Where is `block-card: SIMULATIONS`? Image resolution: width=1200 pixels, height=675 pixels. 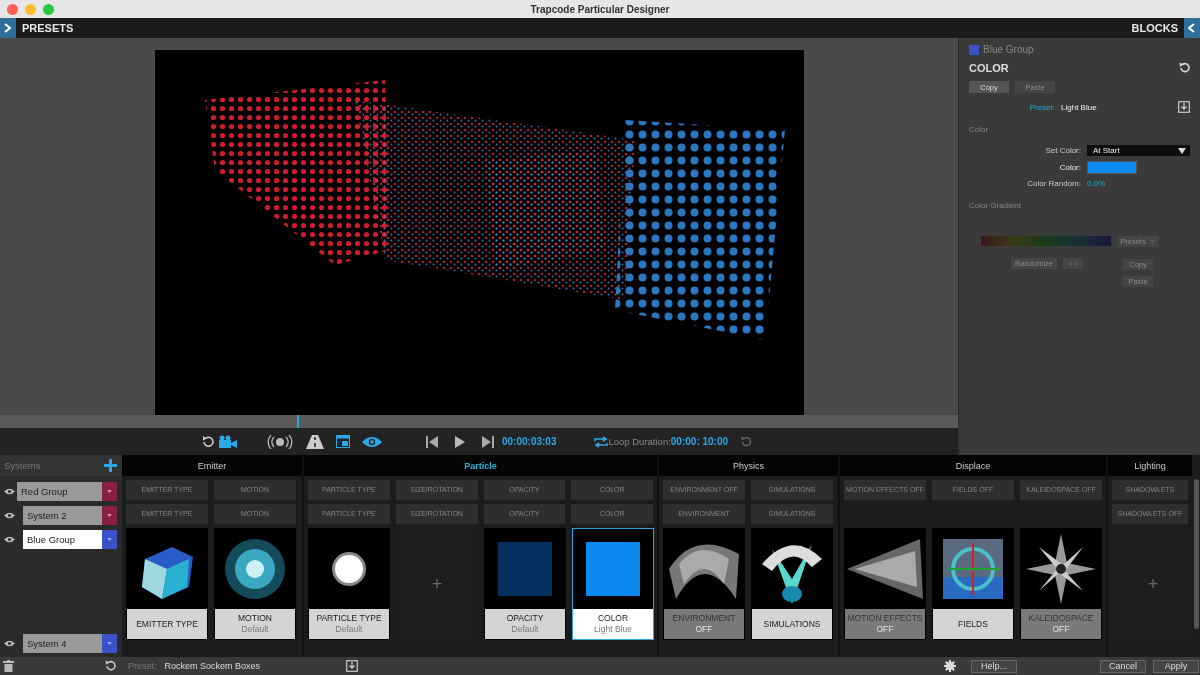
block-card: SIMULATIONS is located at coordinates (792, 584).